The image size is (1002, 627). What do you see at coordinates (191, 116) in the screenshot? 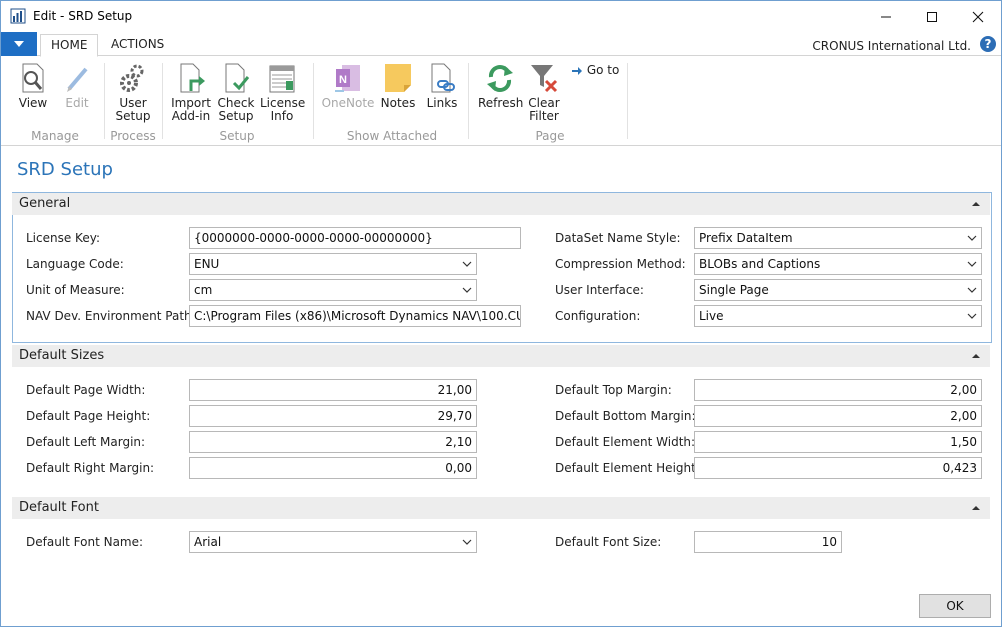
I see `import-label-2: Add-in` at bounding box center [191, 116].